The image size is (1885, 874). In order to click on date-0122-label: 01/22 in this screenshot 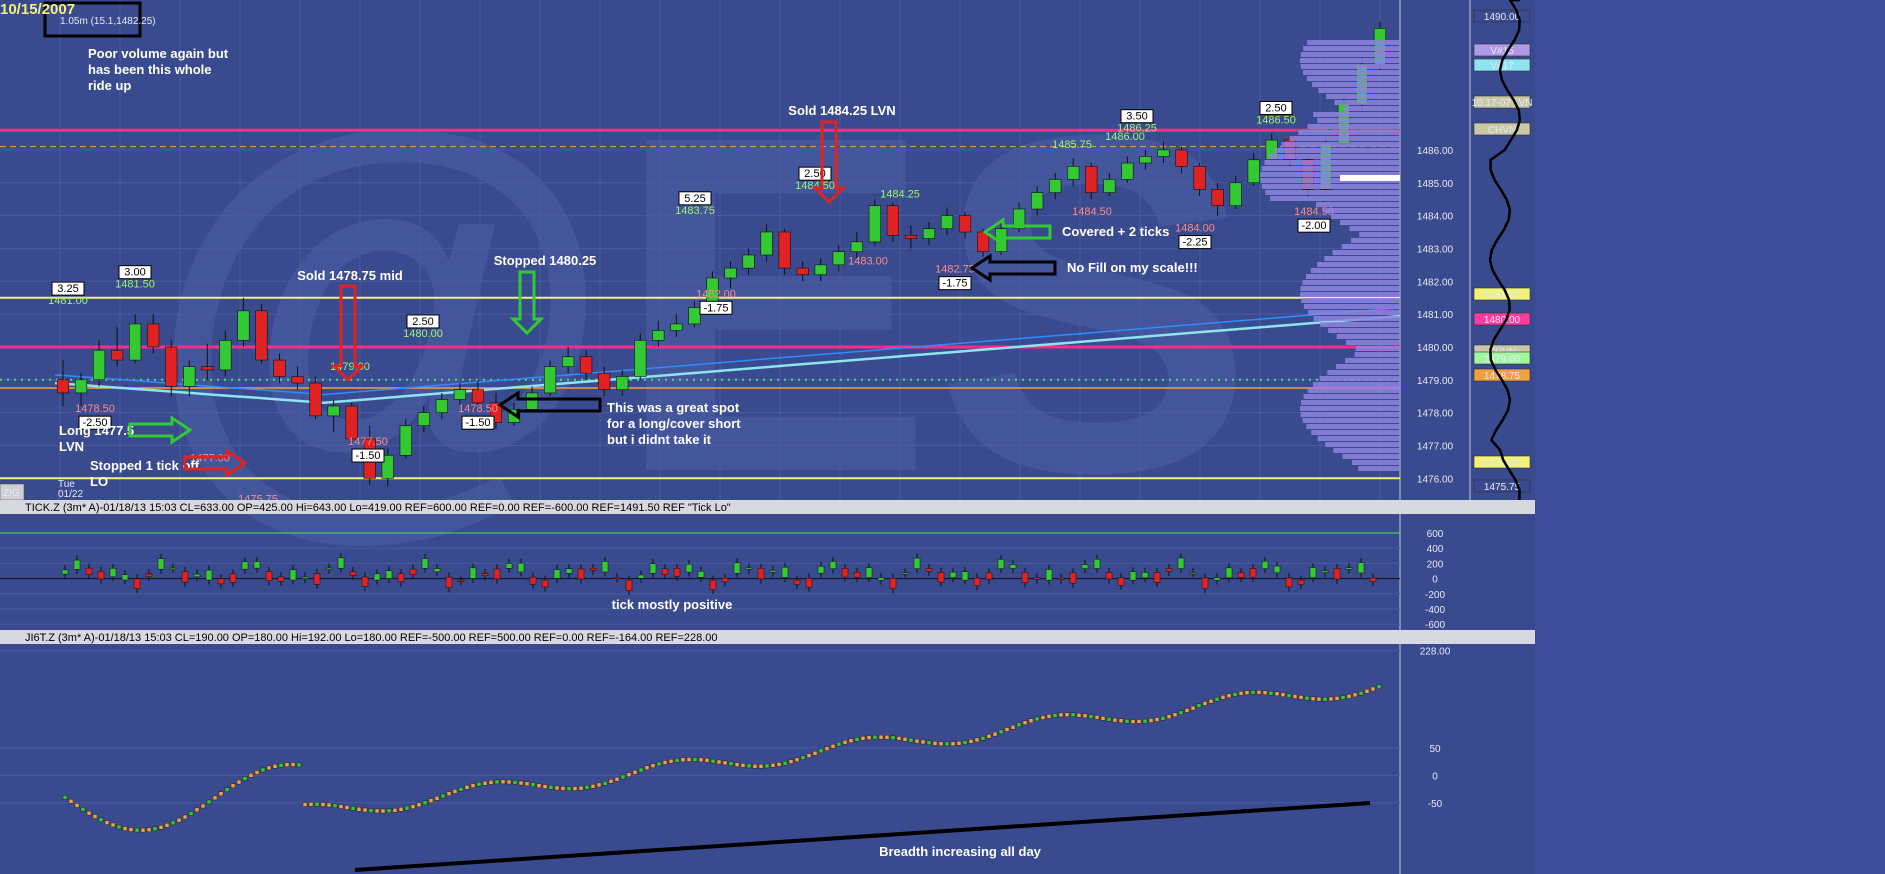, I will do `click(70, 494)`.